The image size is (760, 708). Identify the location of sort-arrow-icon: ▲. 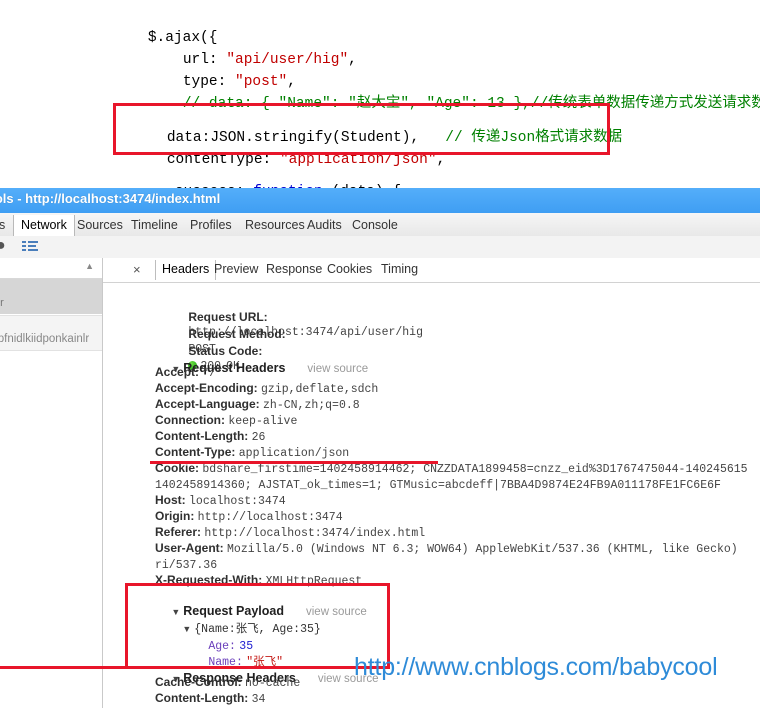
(89, 266).